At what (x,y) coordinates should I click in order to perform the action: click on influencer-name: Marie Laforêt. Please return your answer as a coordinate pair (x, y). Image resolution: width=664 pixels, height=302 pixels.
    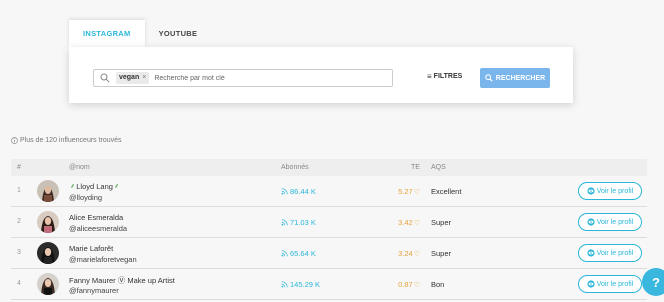
    Looking at the image, I should click on (91, 248).